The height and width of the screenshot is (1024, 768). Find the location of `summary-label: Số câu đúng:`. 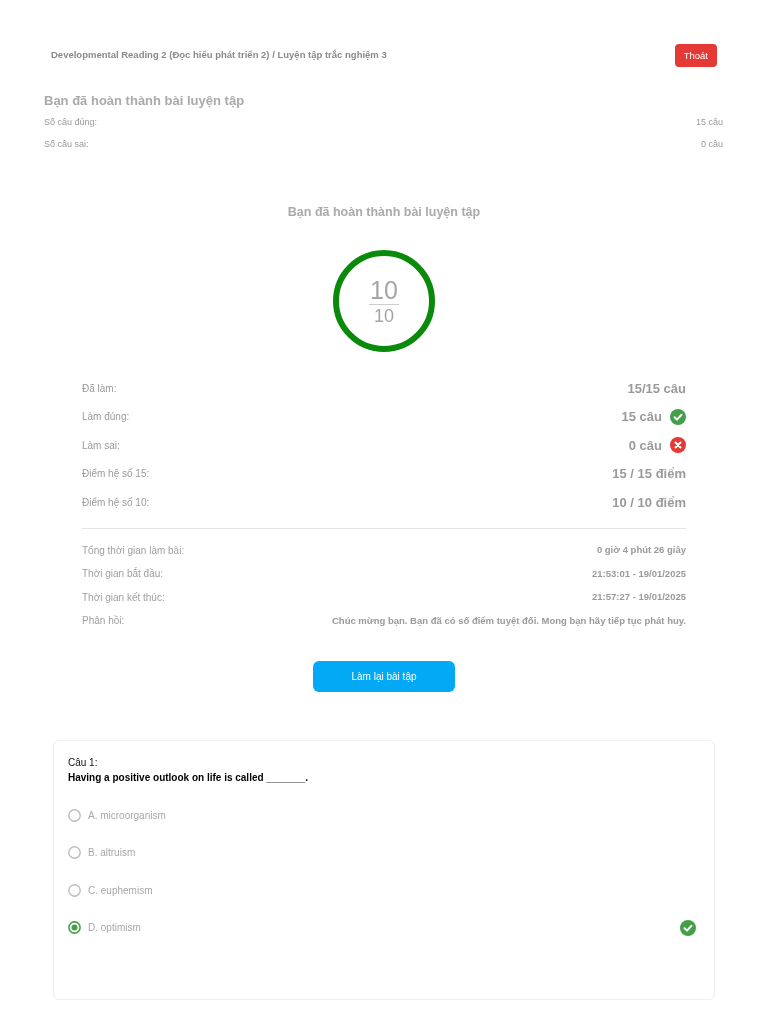

summary-label: Số câu đúng: is located at coordinates (71, 123).